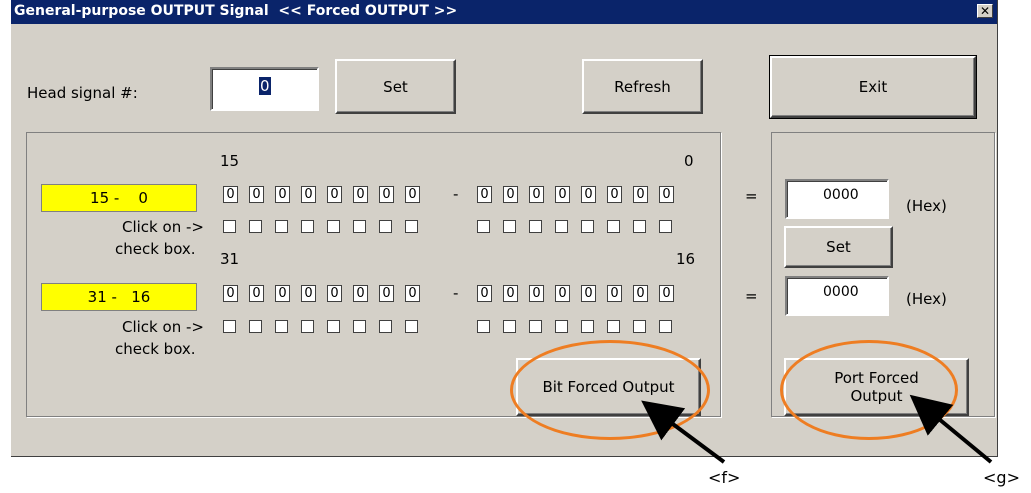 The width and height of the screenshot is (1031, 493). What do you see at coordinates (817, 429) in the screenshot?
I see `annotation-arrows` at bounding box center [817, 429].